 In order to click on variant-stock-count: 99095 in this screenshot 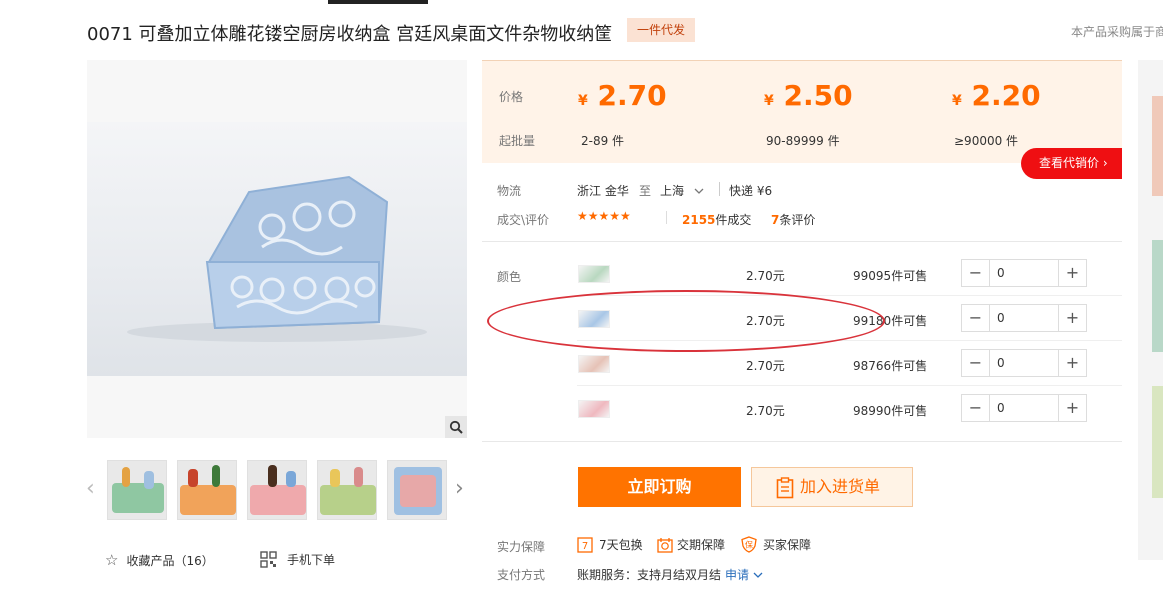, I will do `click(872, 276)`.